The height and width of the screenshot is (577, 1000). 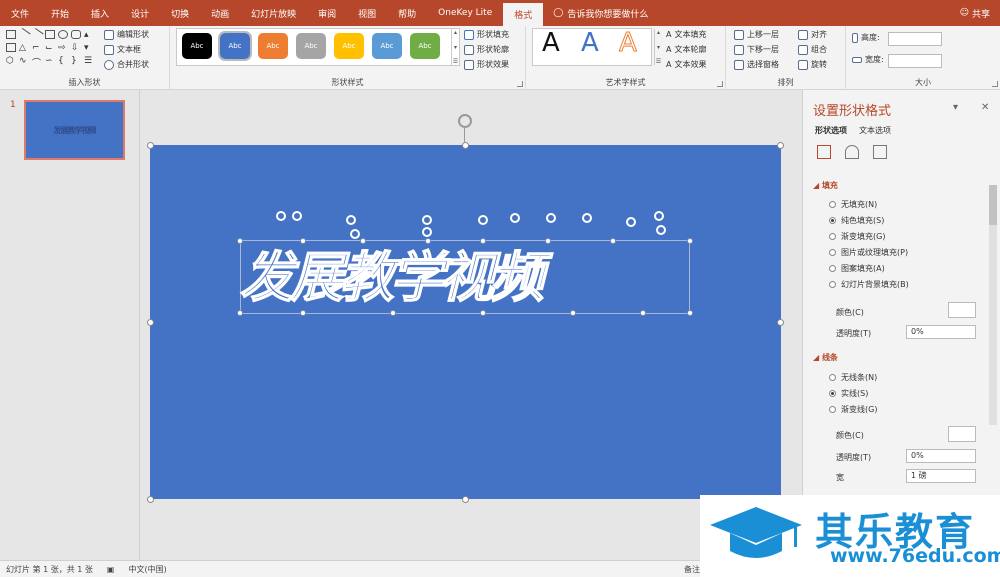 What do you see at coordinates (76, 61) in the screenshot?
I see `brace-right-shape: }` at bounding box center [76, 61].